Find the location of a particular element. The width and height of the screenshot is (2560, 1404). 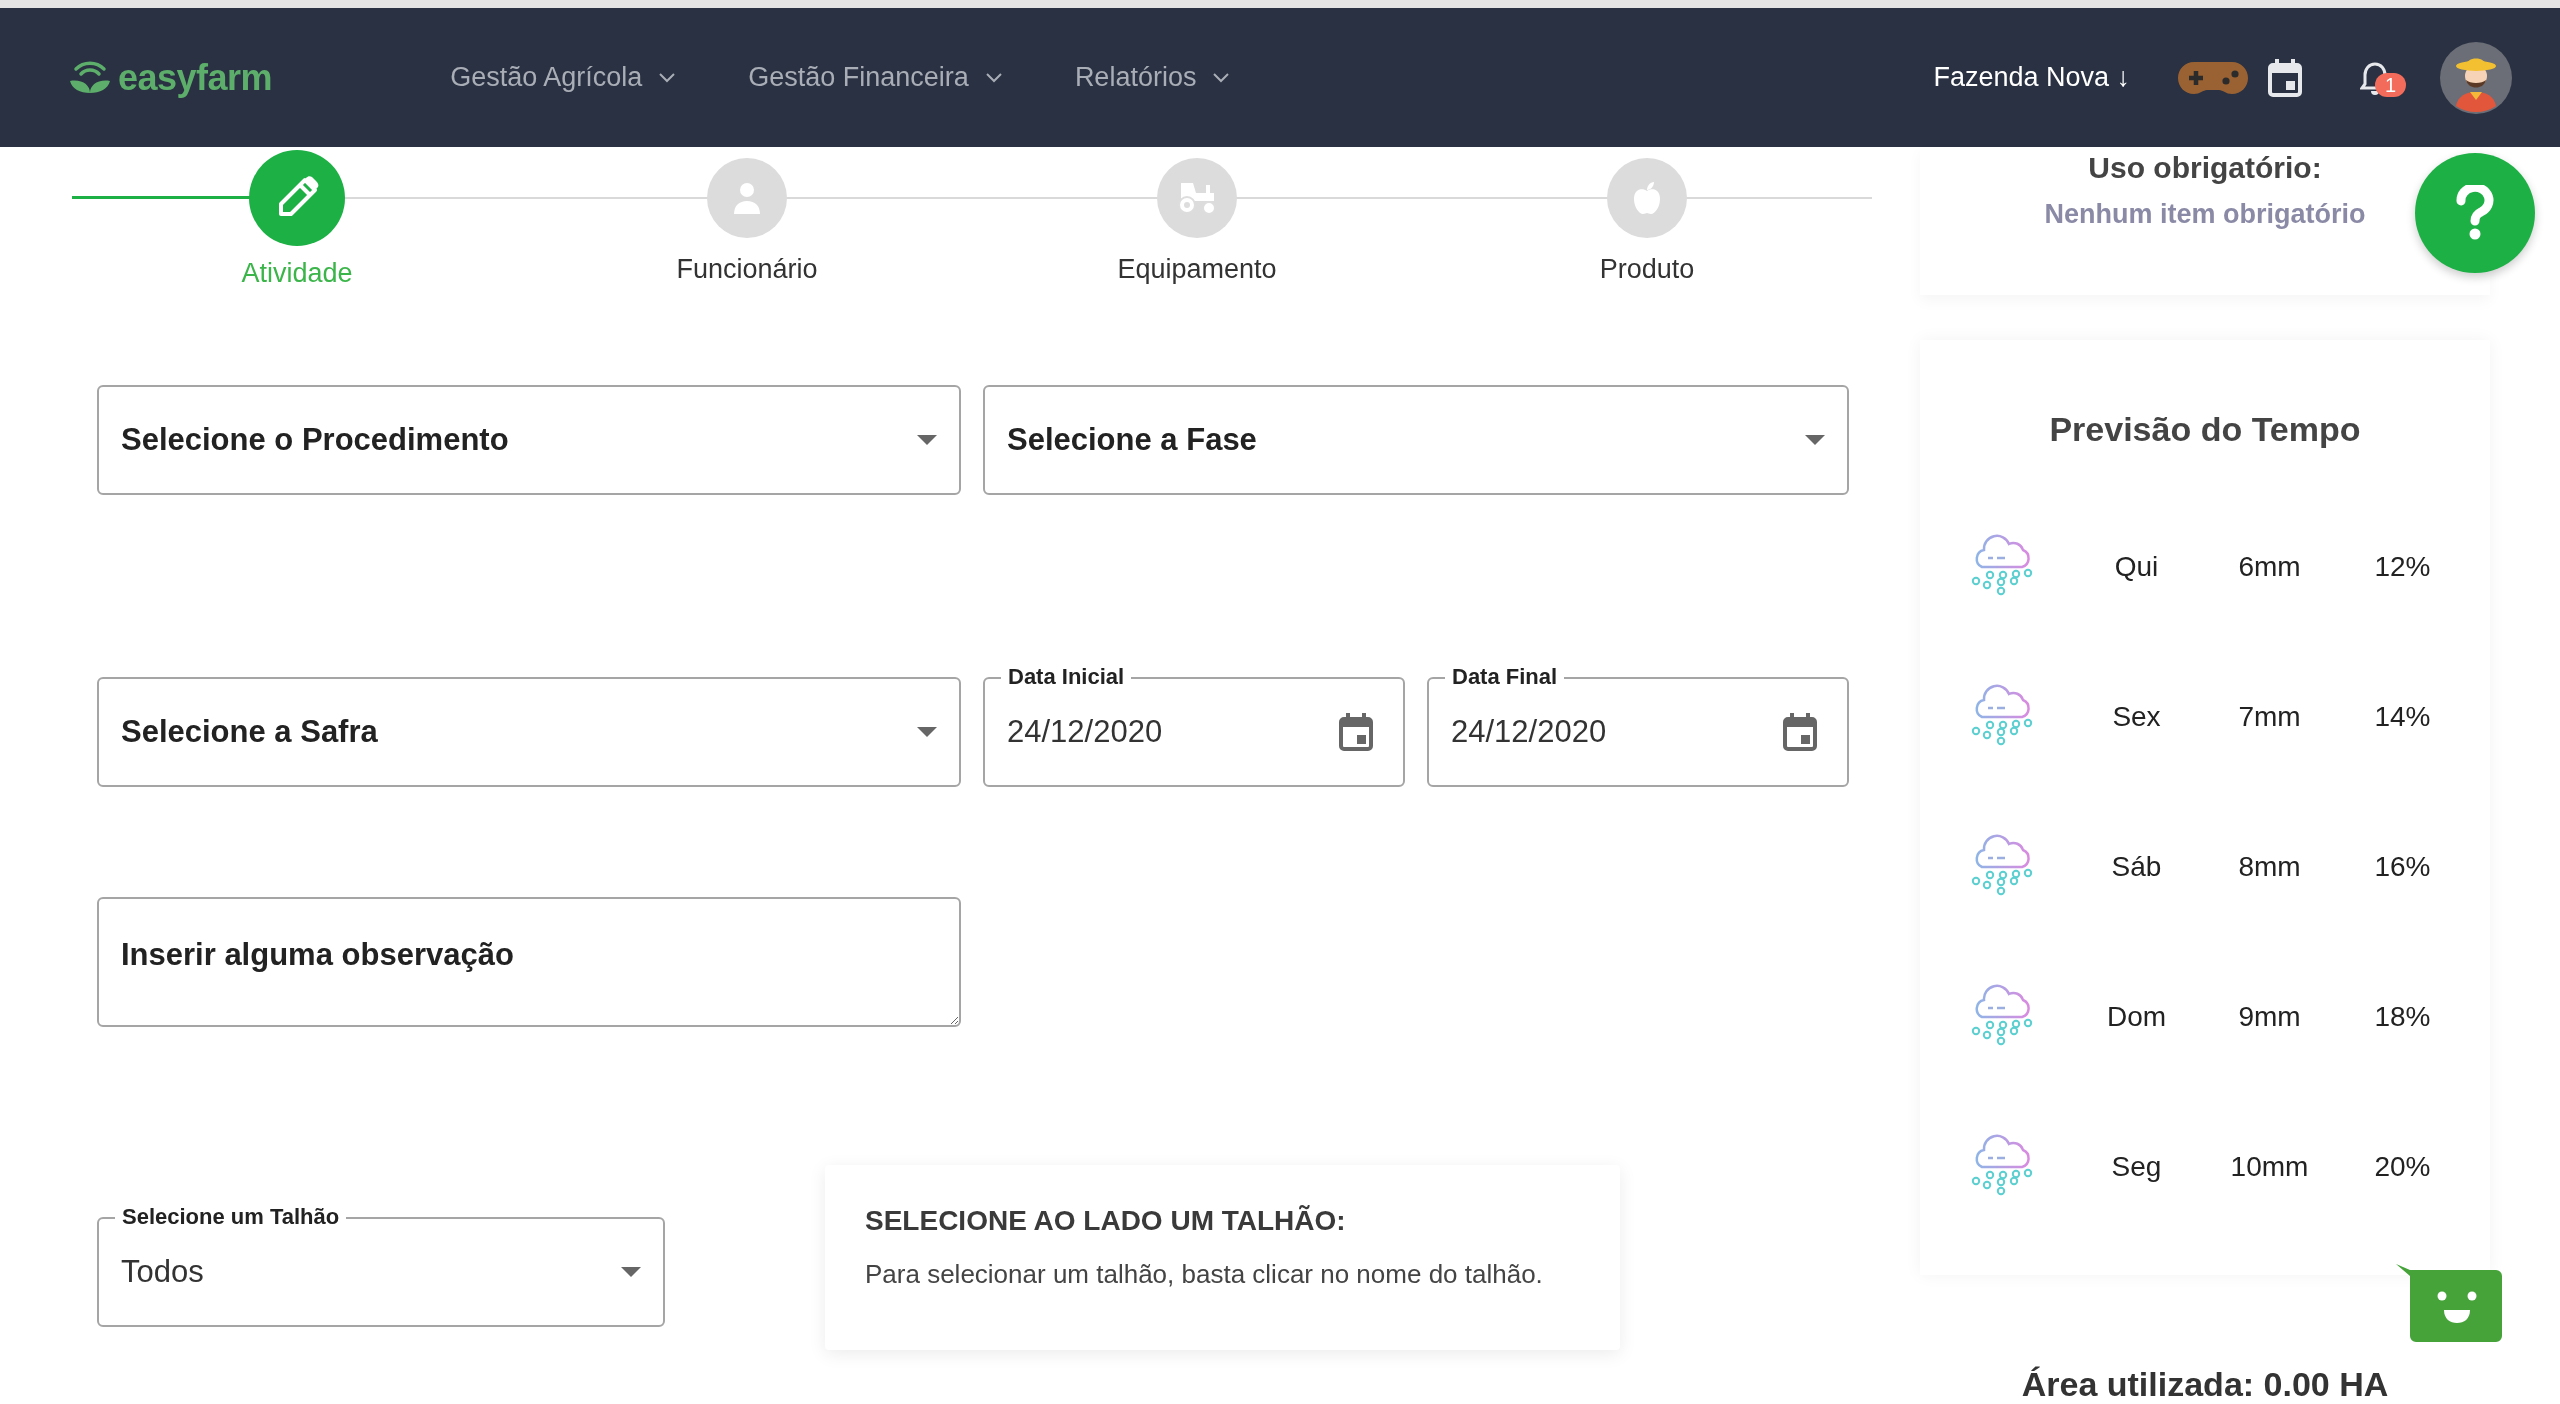

card-title: Previsão do Tempo is located at coordinates (2205, 429).